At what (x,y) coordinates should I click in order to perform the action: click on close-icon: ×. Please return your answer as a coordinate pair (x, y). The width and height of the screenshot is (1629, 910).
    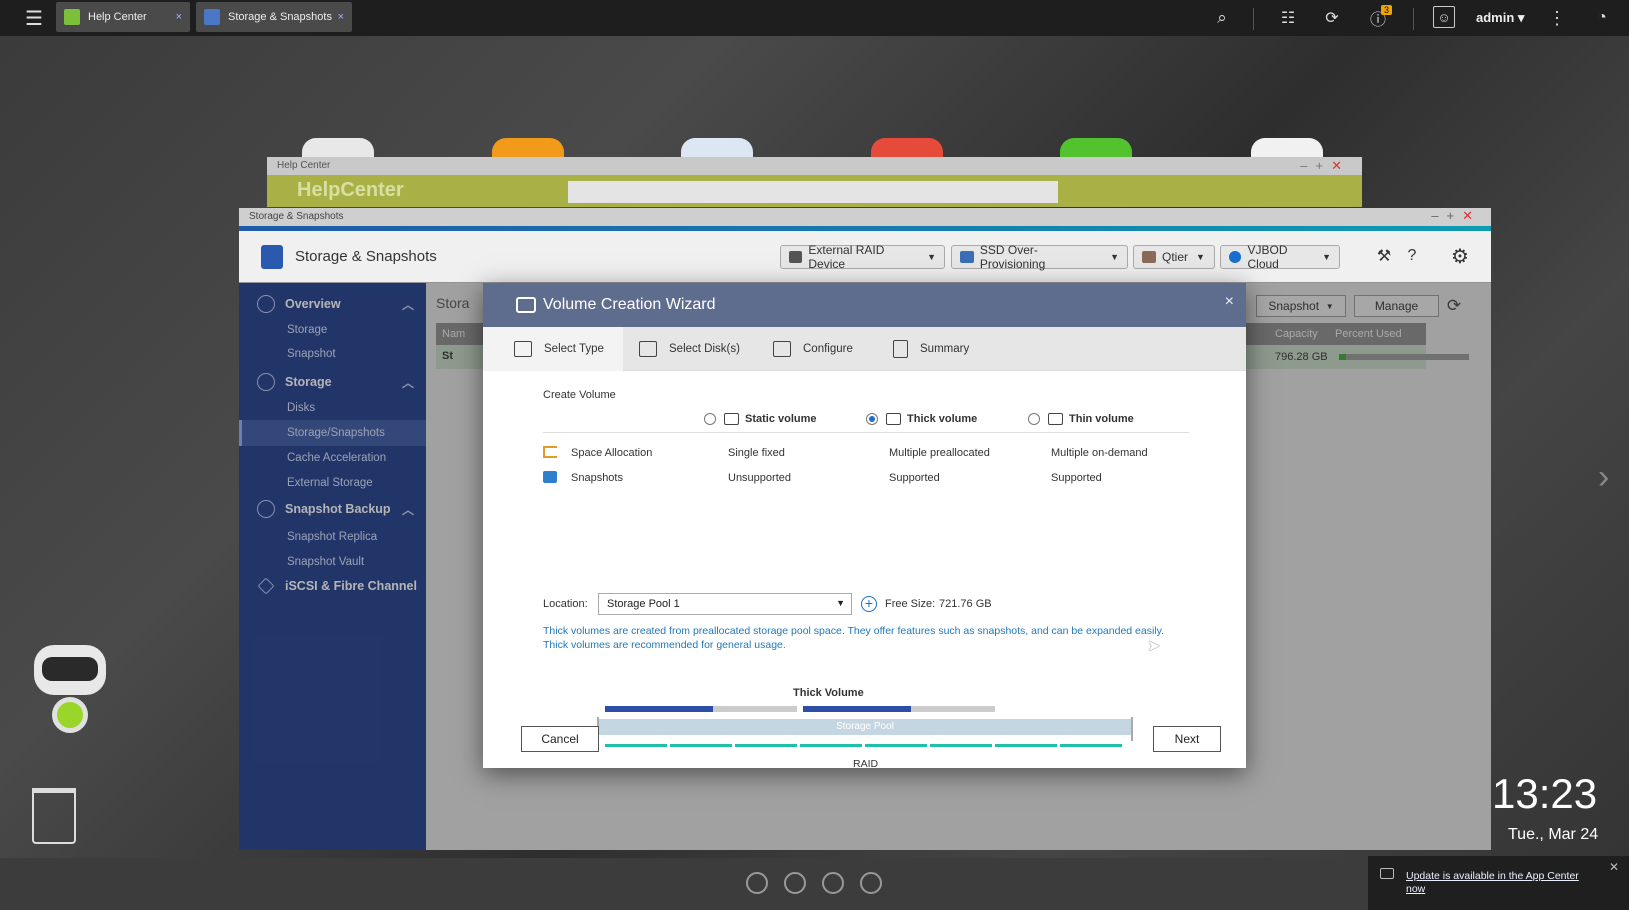
    Looking at the image, I should click on (1229, 302).